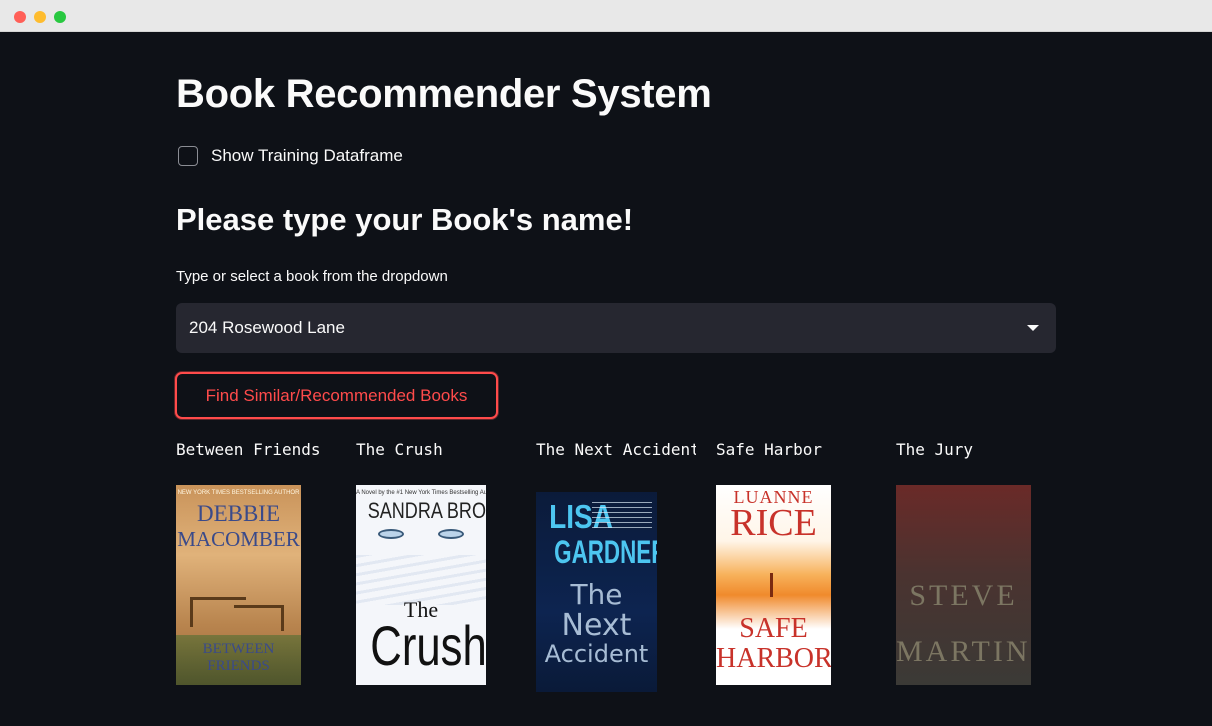 This screenshot has height=726, width=1212. What do you see at coordinates (596, 625) in the screenshot?
I see `cover-text: Next` at bounding box center [596, 625].